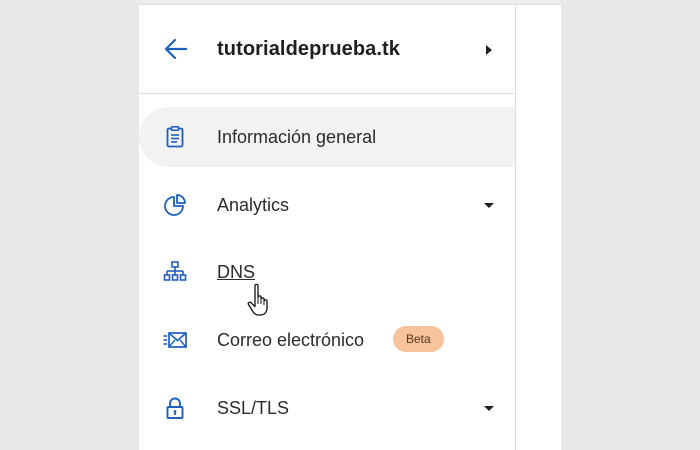 This screenshot has height=450, width=700. What do you see at coordinates (253, 408) in the screenshot?
I see `nav-label-ssl-tls: SSL/TLS` at bounding box center [253, 408].